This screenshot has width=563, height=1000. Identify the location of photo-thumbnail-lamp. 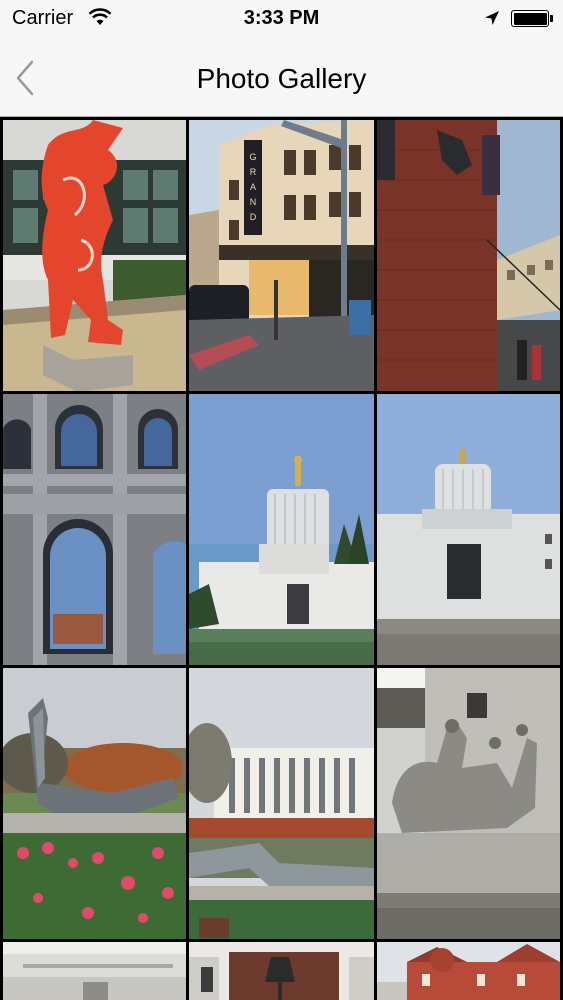
(281, 971).